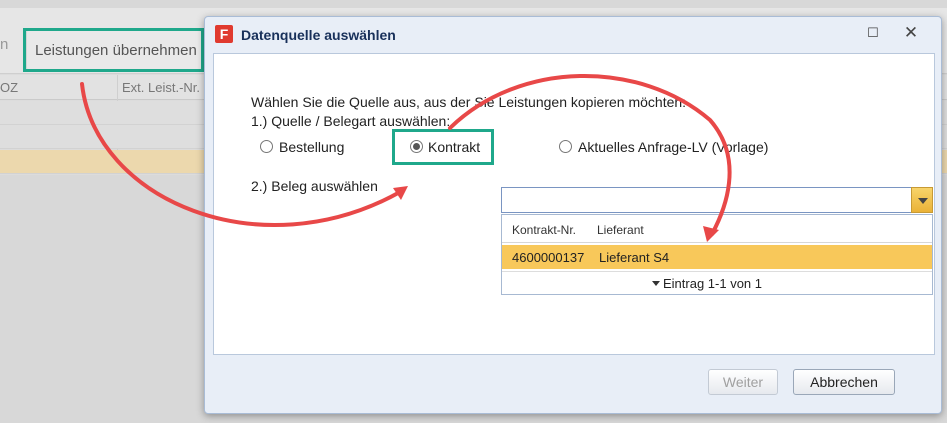 This screenshot has width=947, height=423. I want to click on dialog-footer: Weiter Abbrechen, so click(574, 380).